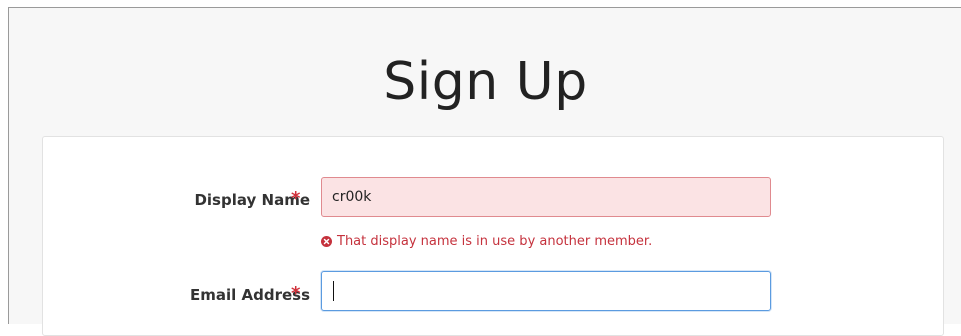 This screenshot has width=961, height=336. What do you see at coordinates (326, 241) in the screenshot?
I see `error-circle-x-icon` at bounding box center [326, 241].